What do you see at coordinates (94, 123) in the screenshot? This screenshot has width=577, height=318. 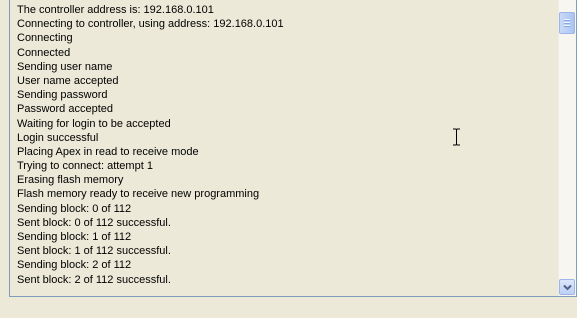 I see `log-line: Waiting for login to be accepted` at bounding box center [94, 123].